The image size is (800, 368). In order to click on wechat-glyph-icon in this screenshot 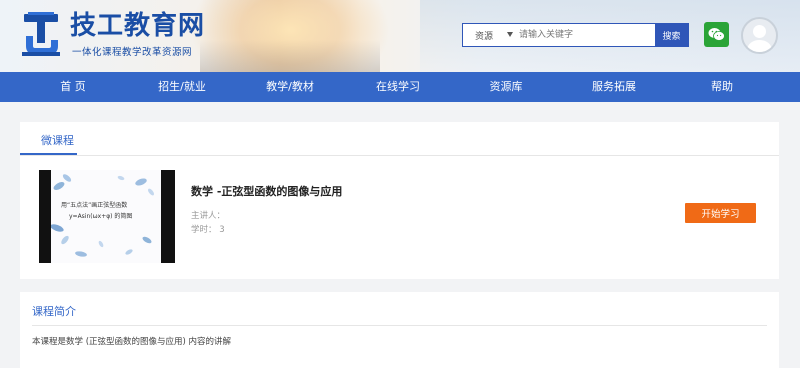, I will do `click(716, 34)`.